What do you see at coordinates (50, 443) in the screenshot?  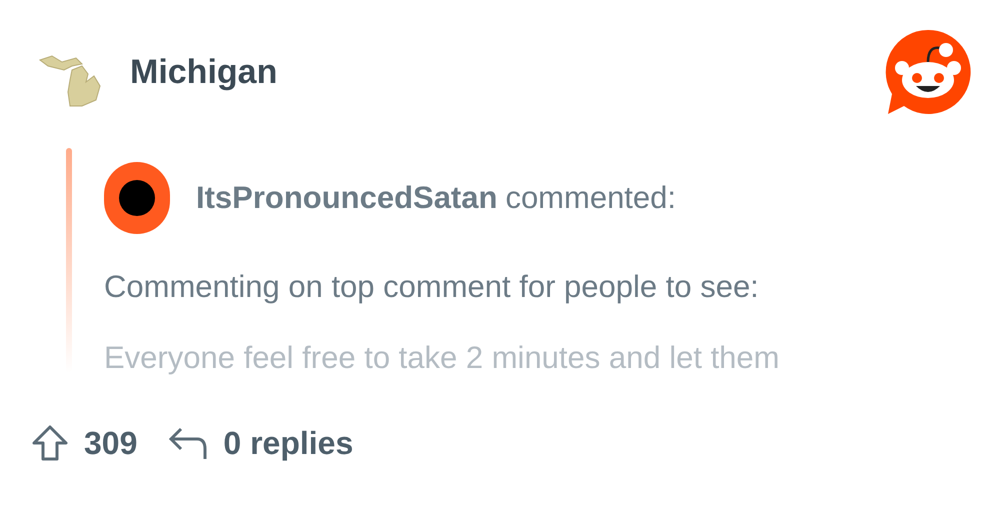 I see `upvote-arrow-icon` at bounding box center [50, 443].